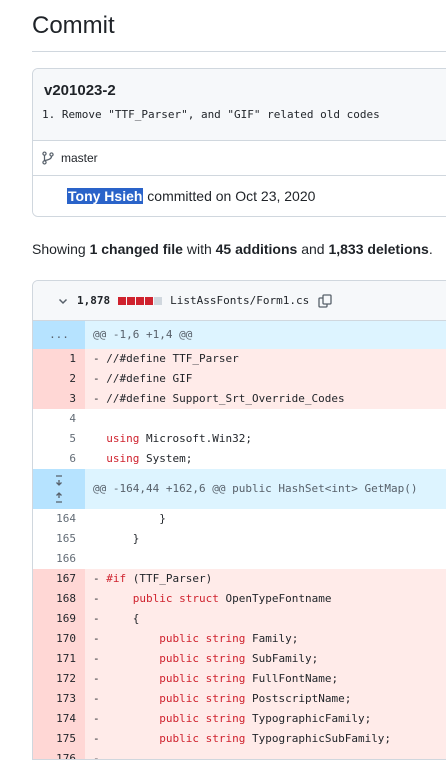 The width and height of the screenshot is (446, 760). Describe the element at coordinates (59, 599) in the screenshot. I see `line-number: 168` at that location.